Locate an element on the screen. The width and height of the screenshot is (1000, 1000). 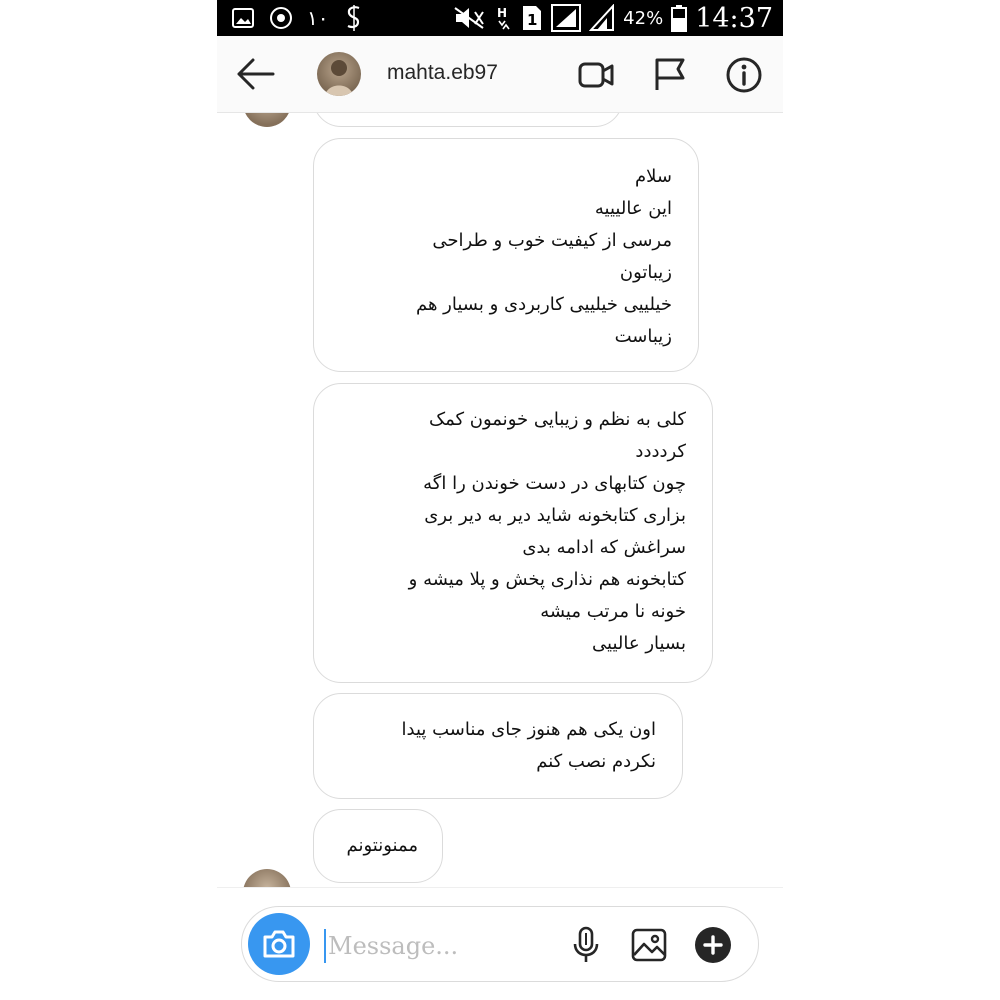
status-left: ١٠ is located at coordinates (298, 18).